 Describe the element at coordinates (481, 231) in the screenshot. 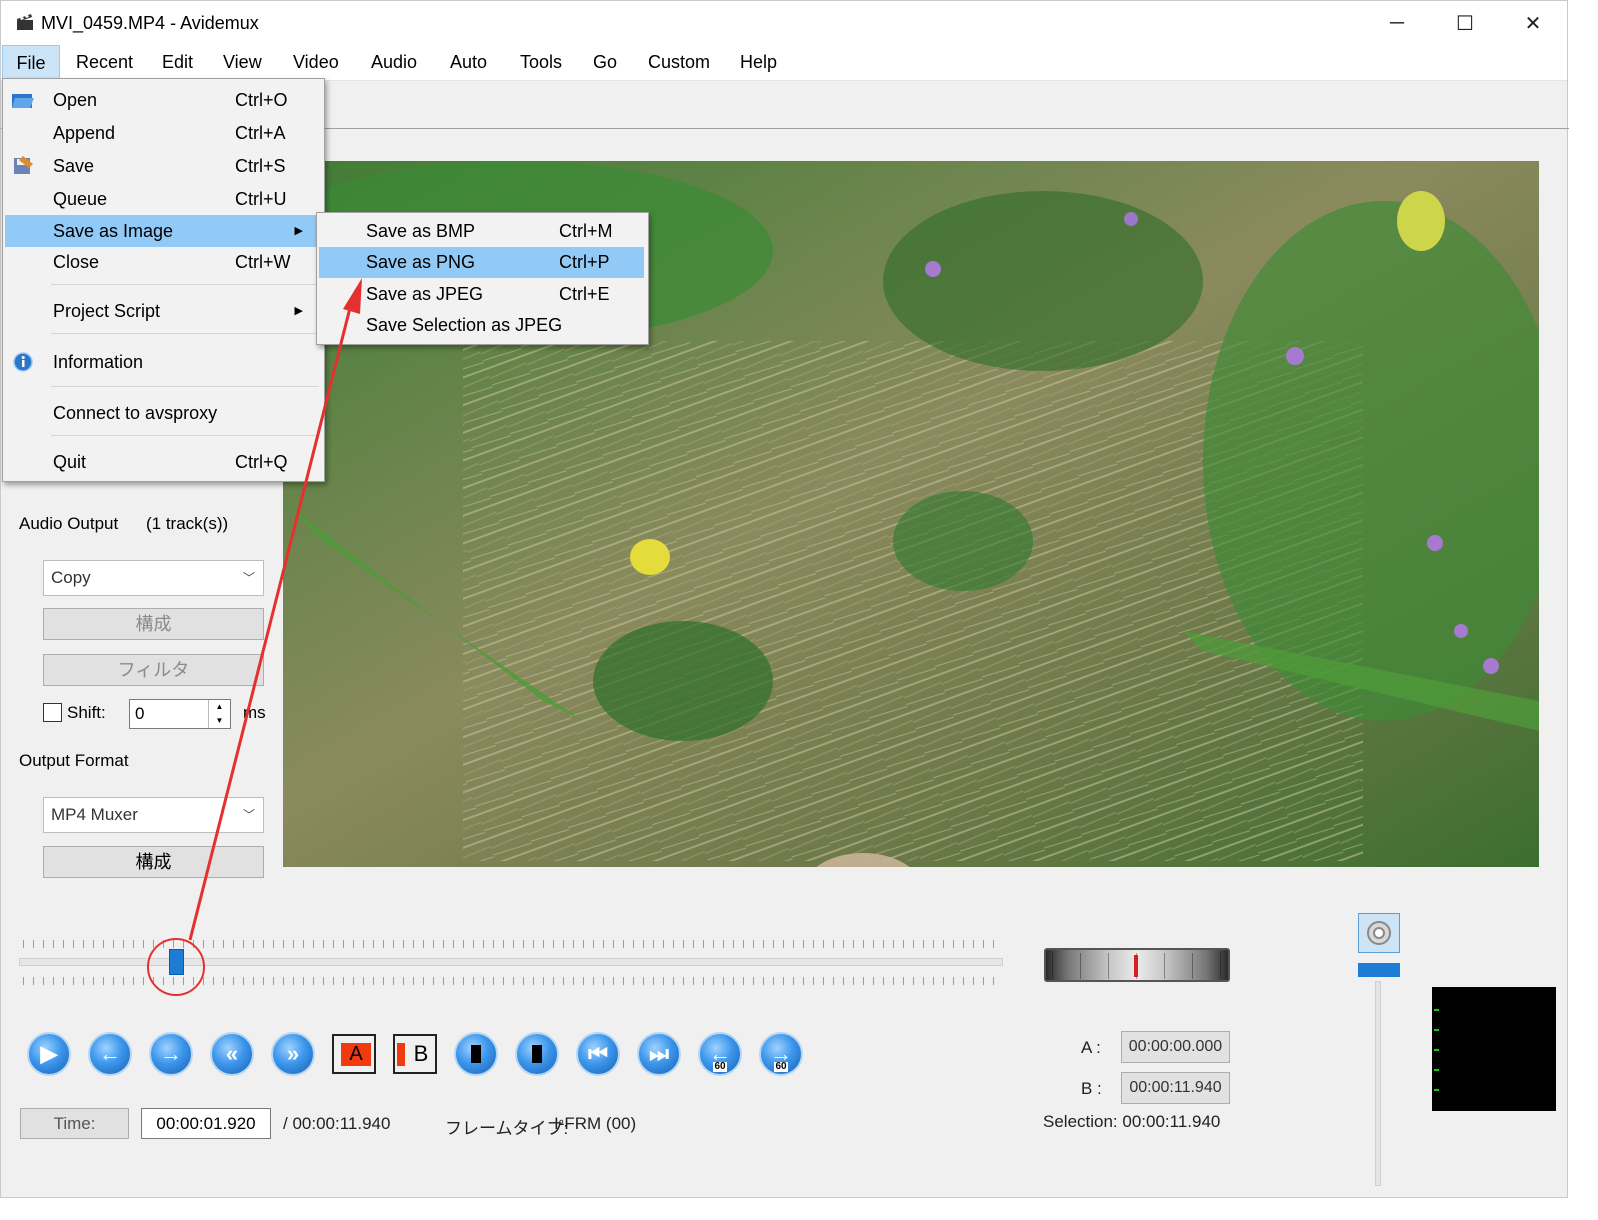

I see `submenu-item-save-bmp: Save as BMP Ctrl+M` at that location.